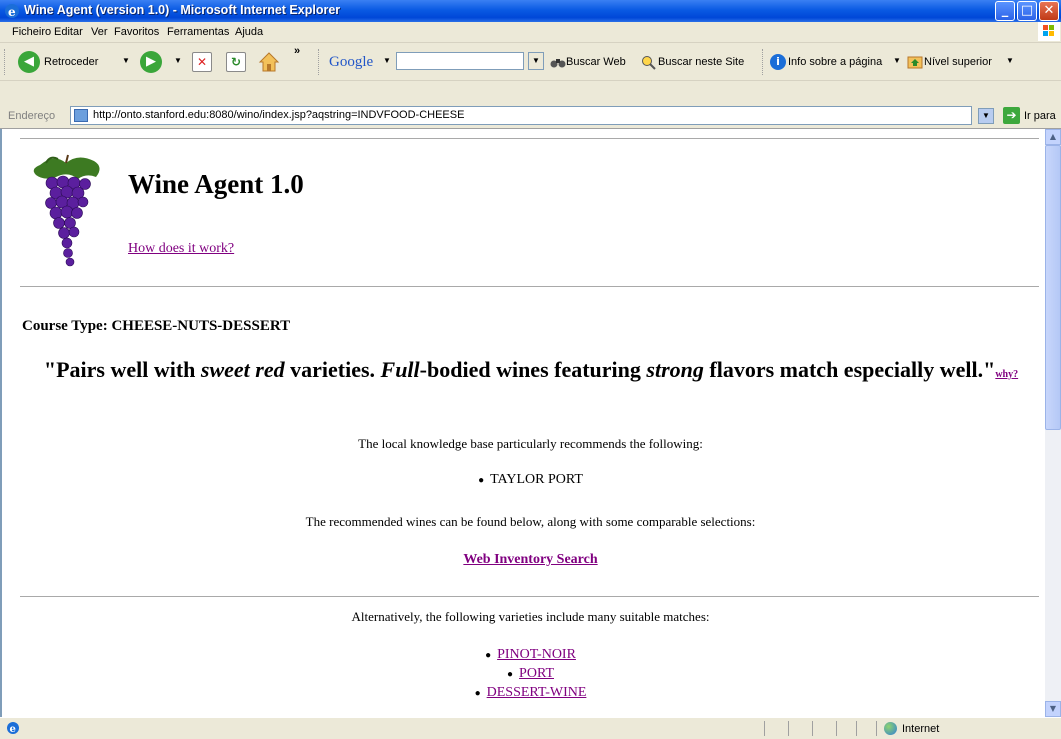 The width and height of the screenshot is (1061, 739). I want to click on go-button: Ir para, so click(1040, 116).